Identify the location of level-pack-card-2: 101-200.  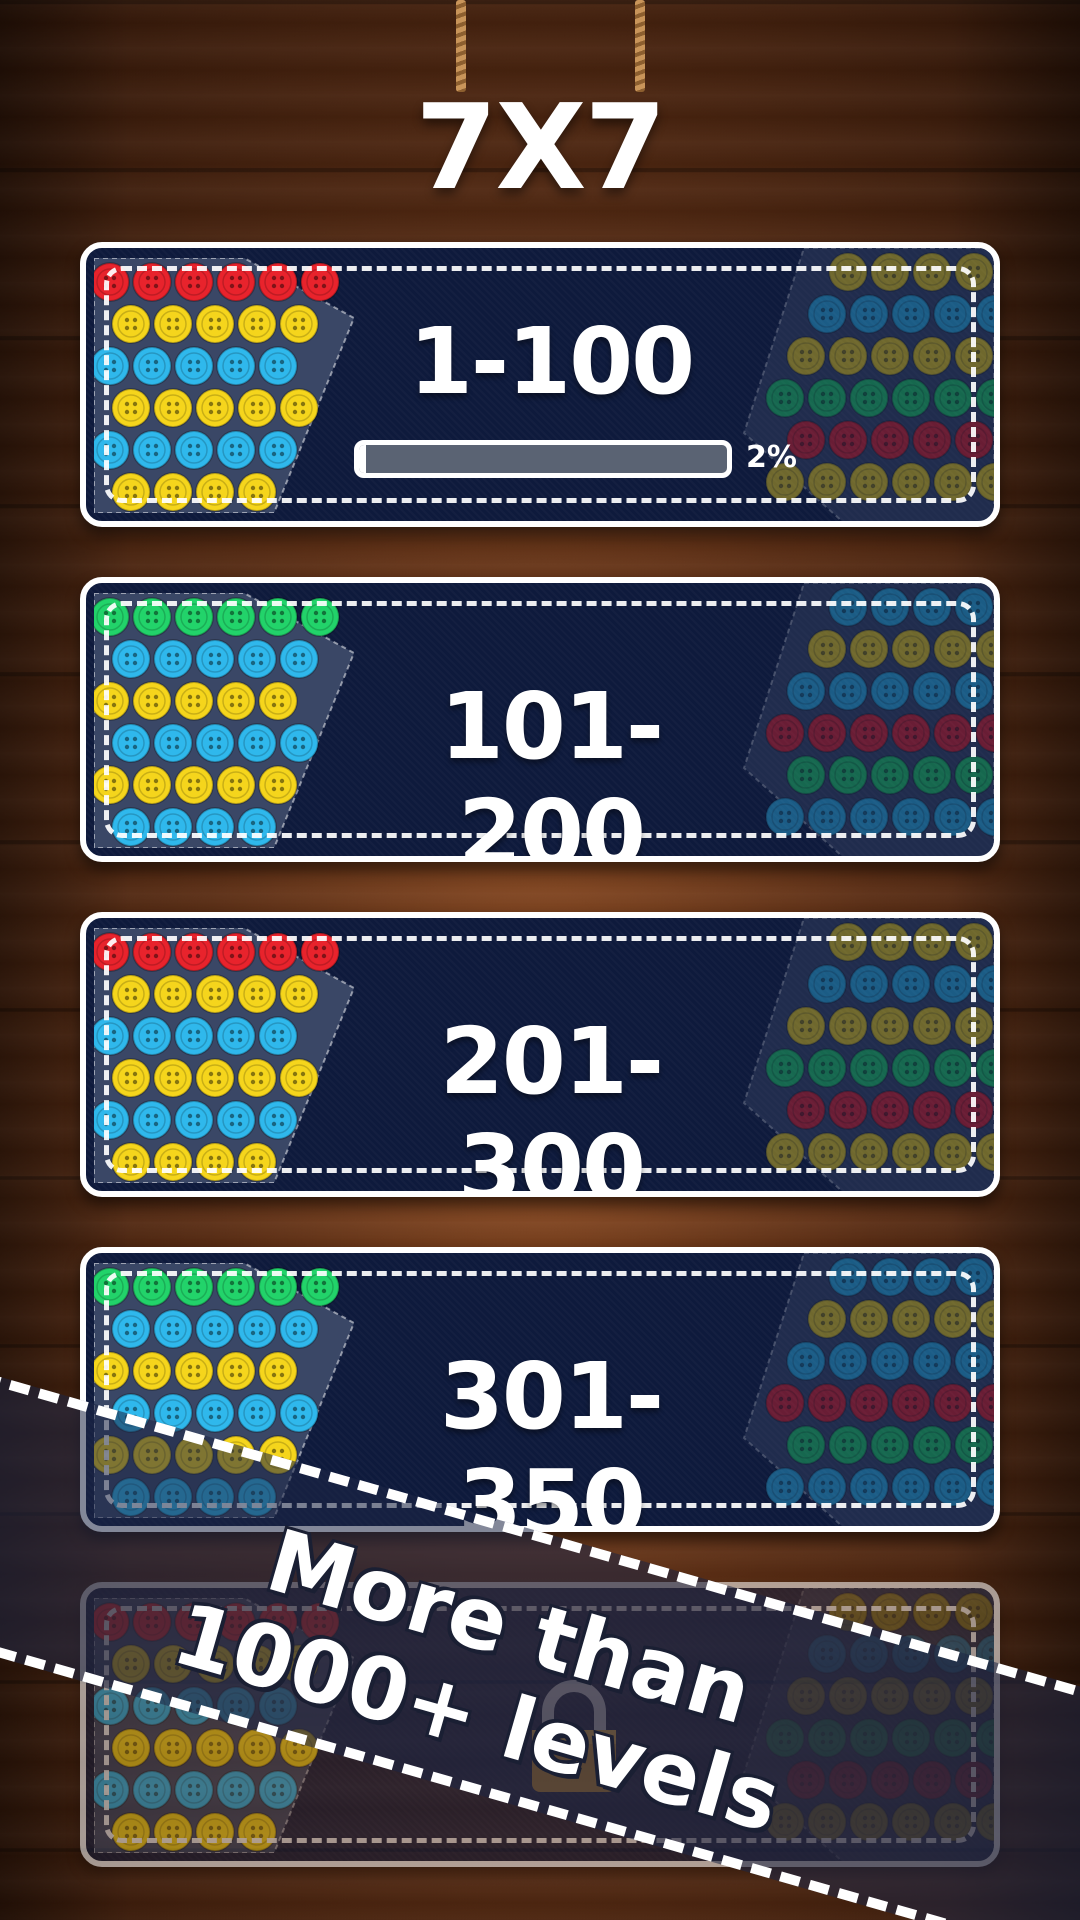
(540, 719).